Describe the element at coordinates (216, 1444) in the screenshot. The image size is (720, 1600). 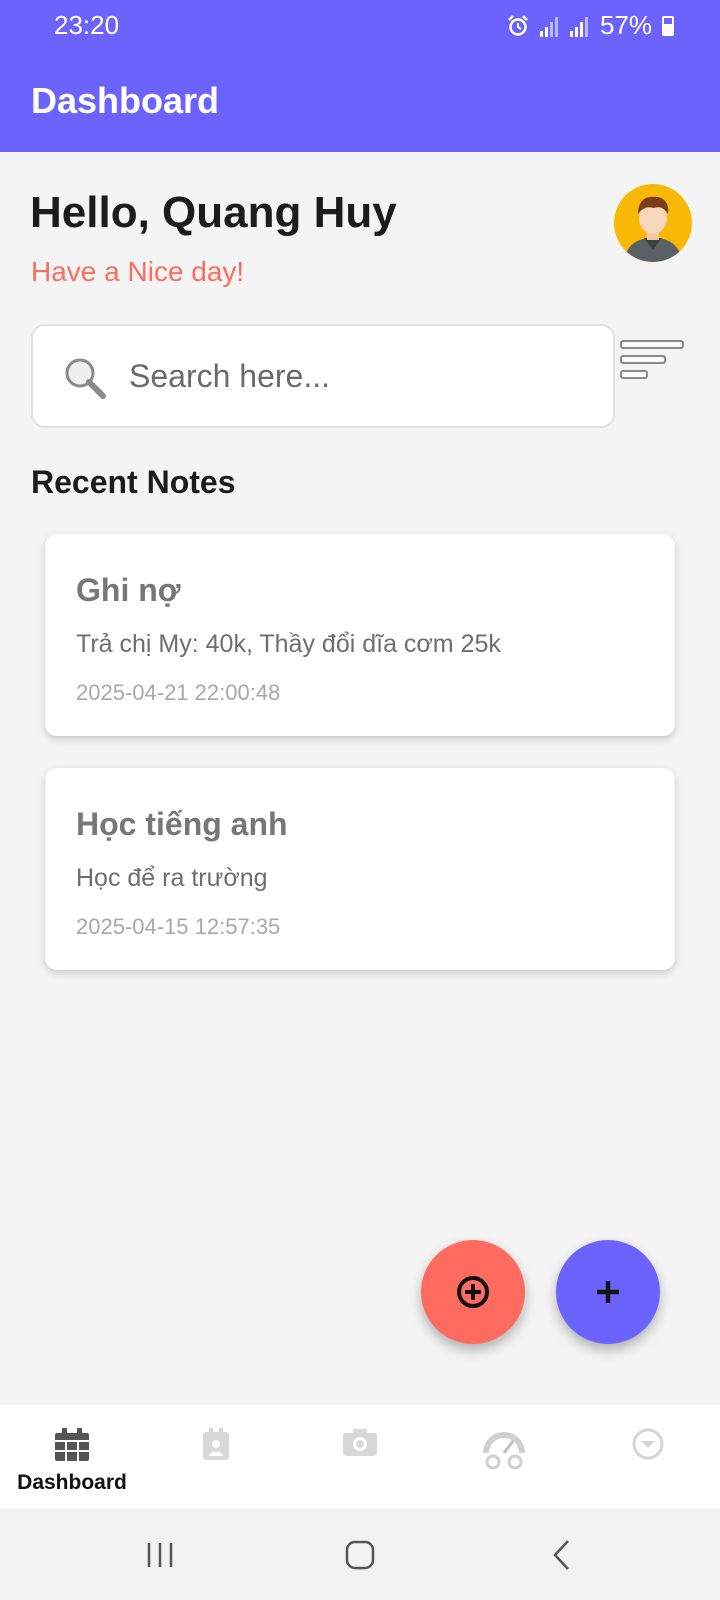
I see `contacts-calendar-icon` at that location.